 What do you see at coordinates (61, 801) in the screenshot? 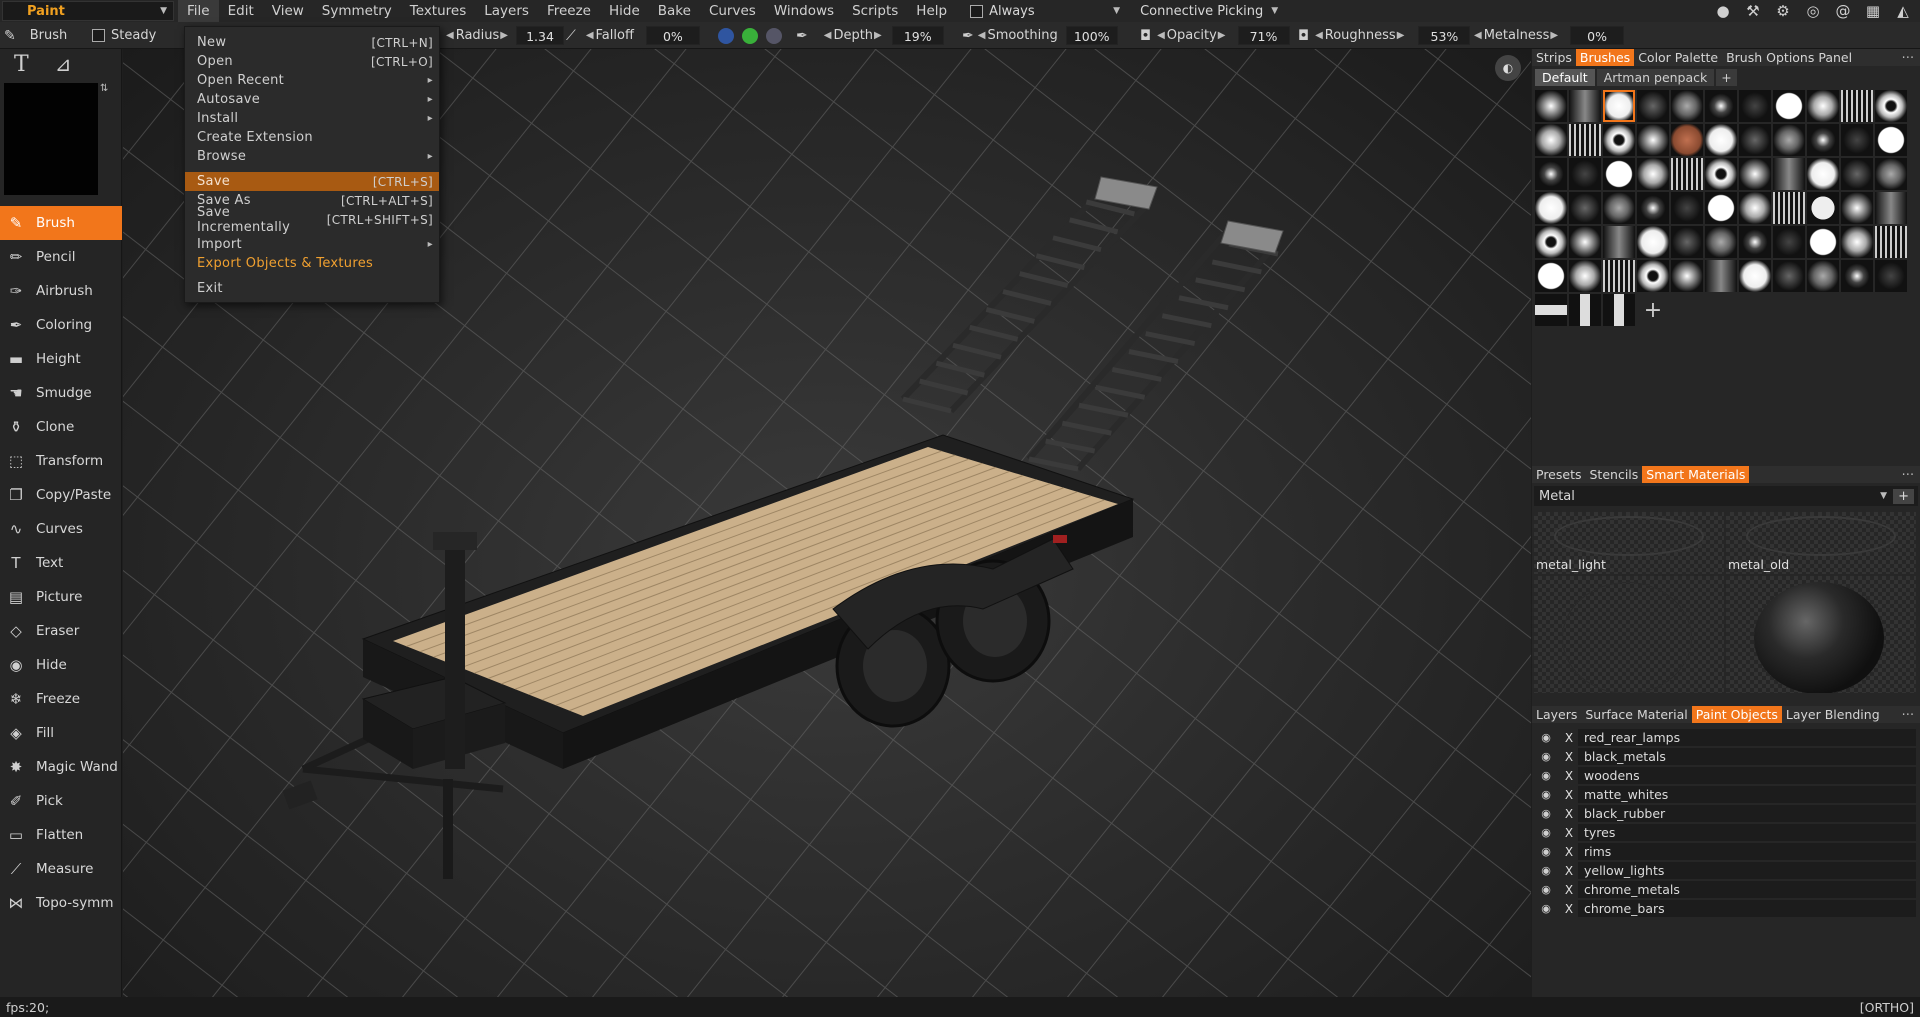
I see `tool-pick: ✐ Pick` at bounding box center [61, 801].